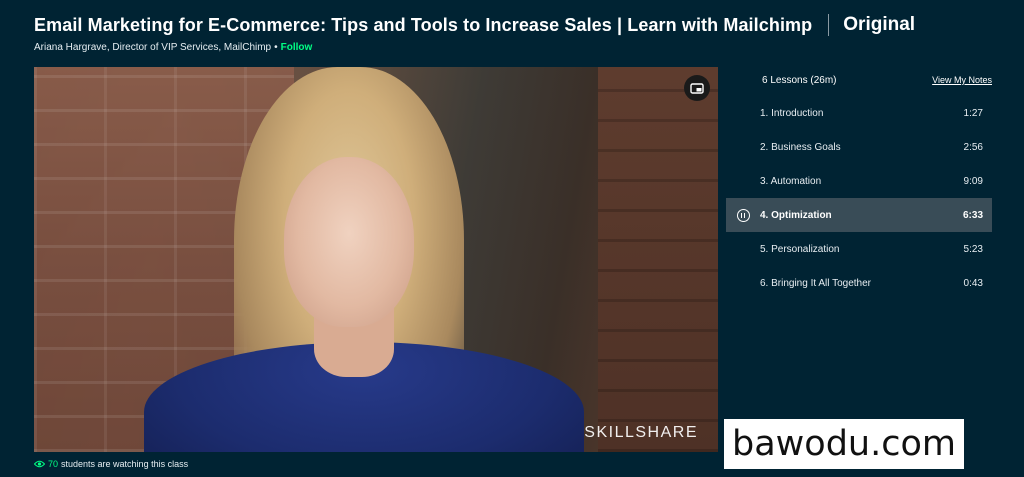  What do you see at coordinates (792, 113) in the screenshot?
I see `lesson-title: 1. Introduction` at bounding box center [792, 113].